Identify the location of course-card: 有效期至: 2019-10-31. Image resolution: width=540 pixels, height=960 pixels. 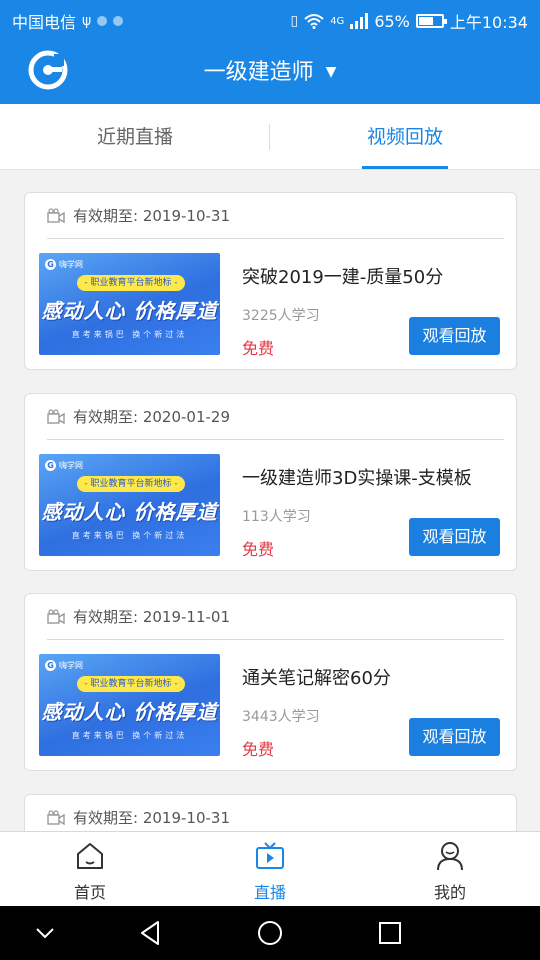
(270, 812).